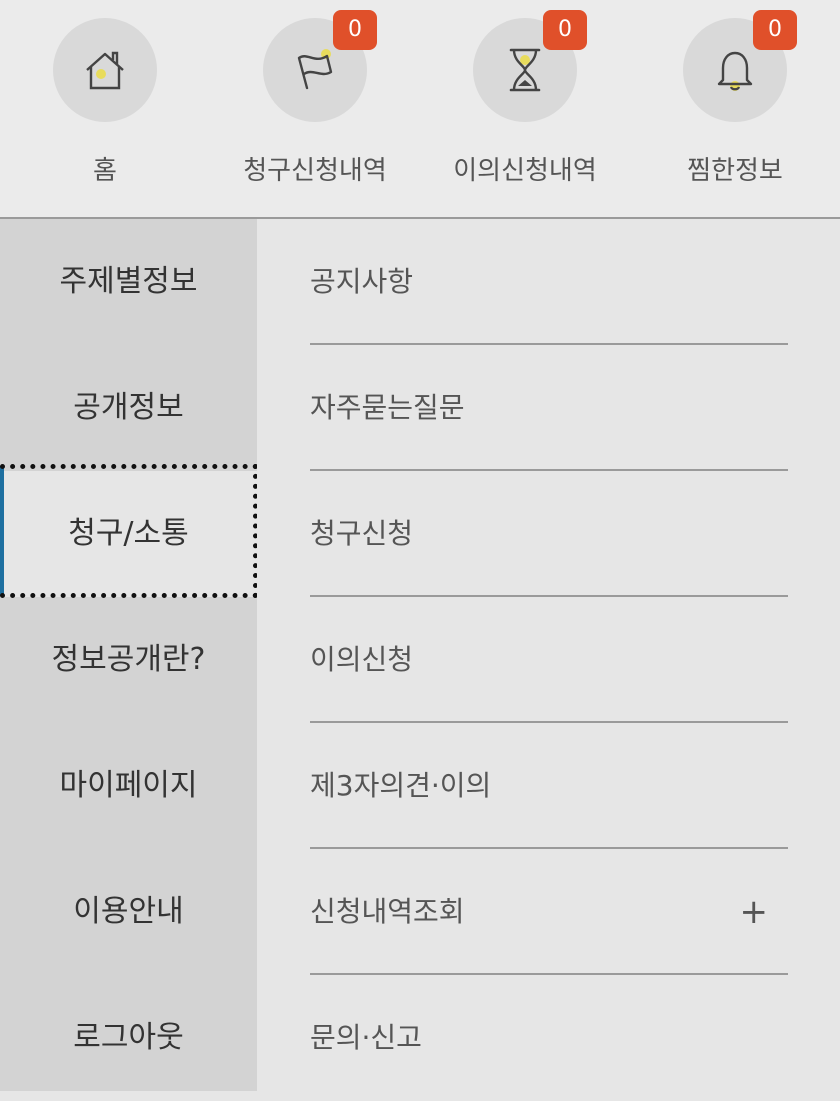 This screenshot has height=1101, width=840. Describe the element at coordinates (525, 70) in the screenshot. I see `hourglass-icon` at that location.